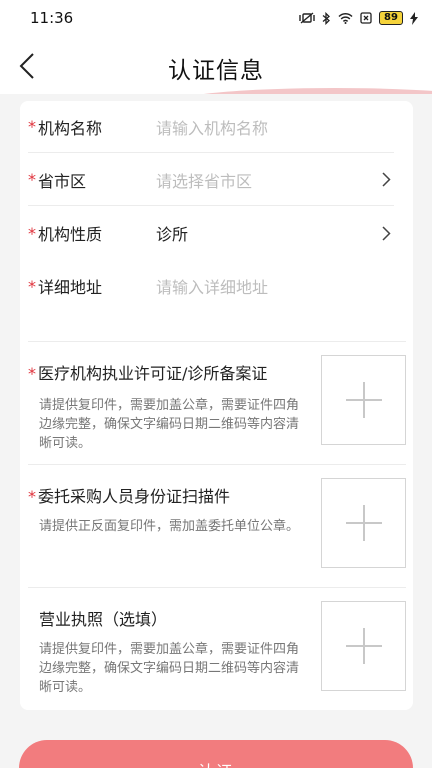 This screenshot has height=768, width=432. Describe the element at coordinates (366, 18) in the screenshot. I see `sim-off-icon` at that location.